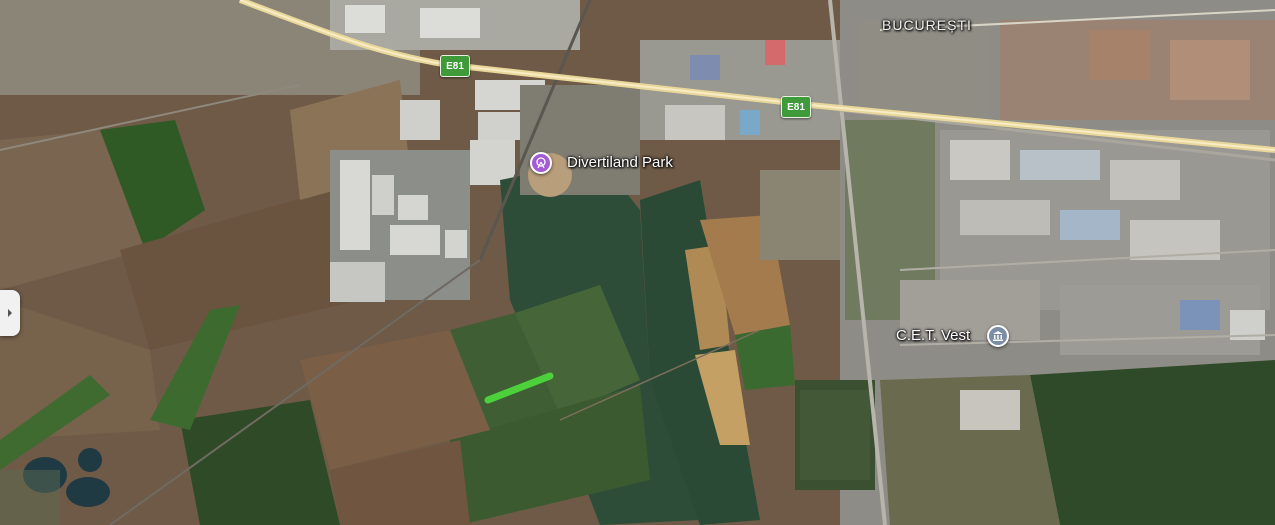  What do you see at coordinates (620, 162) in the screenshot?
I see `poi-label-divertiland-park: Divertiland Park` at bounding box center [620, 162].